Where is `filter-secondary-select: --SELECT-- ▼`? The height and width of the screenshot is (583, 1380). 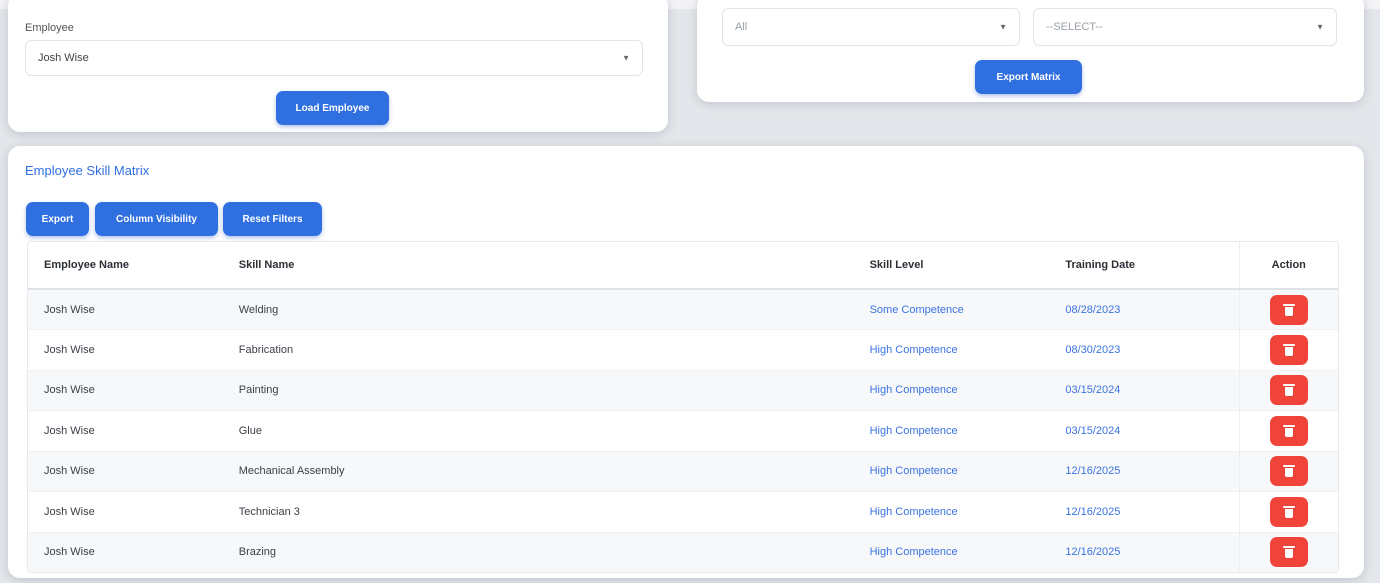
filter-secondary-select: --SELECT-- ▼ is located at coordinates (1185, 27).